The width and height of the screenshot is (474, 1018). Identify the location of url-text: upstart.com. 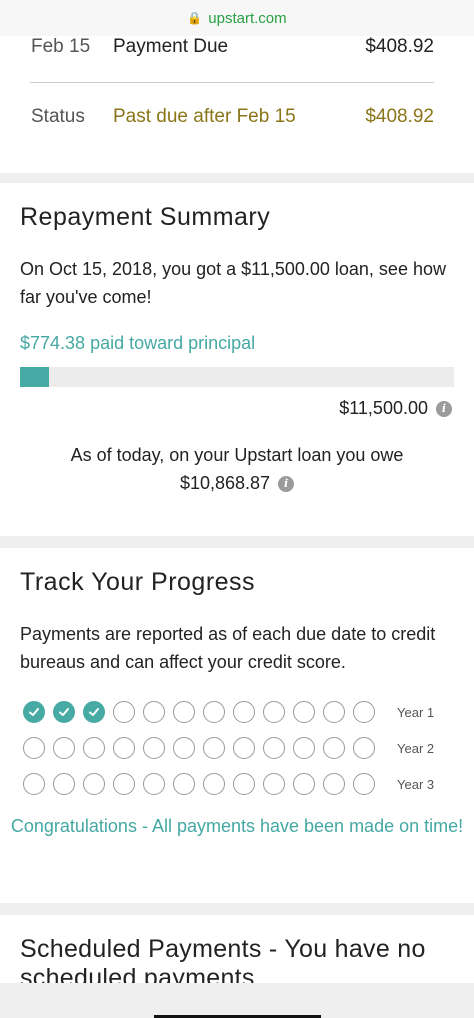
(247, 18).